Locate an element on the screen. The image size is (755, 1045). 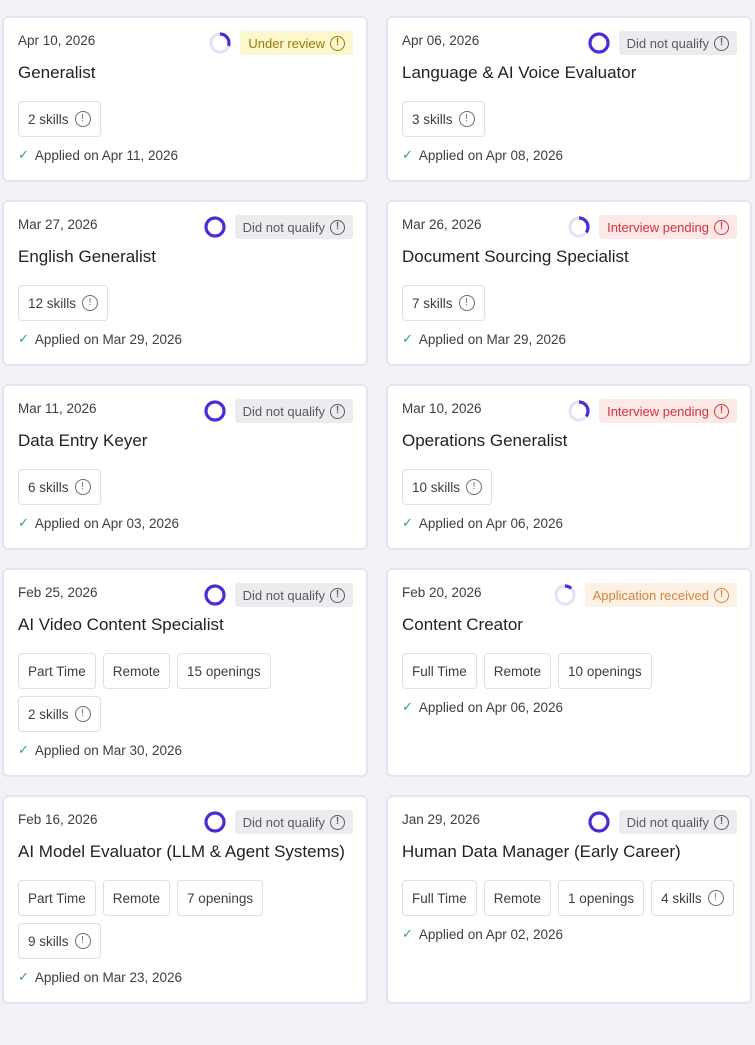
job-tags: Full Time Remote 1 openings 4 skills! is located at coordinates (568, 898).